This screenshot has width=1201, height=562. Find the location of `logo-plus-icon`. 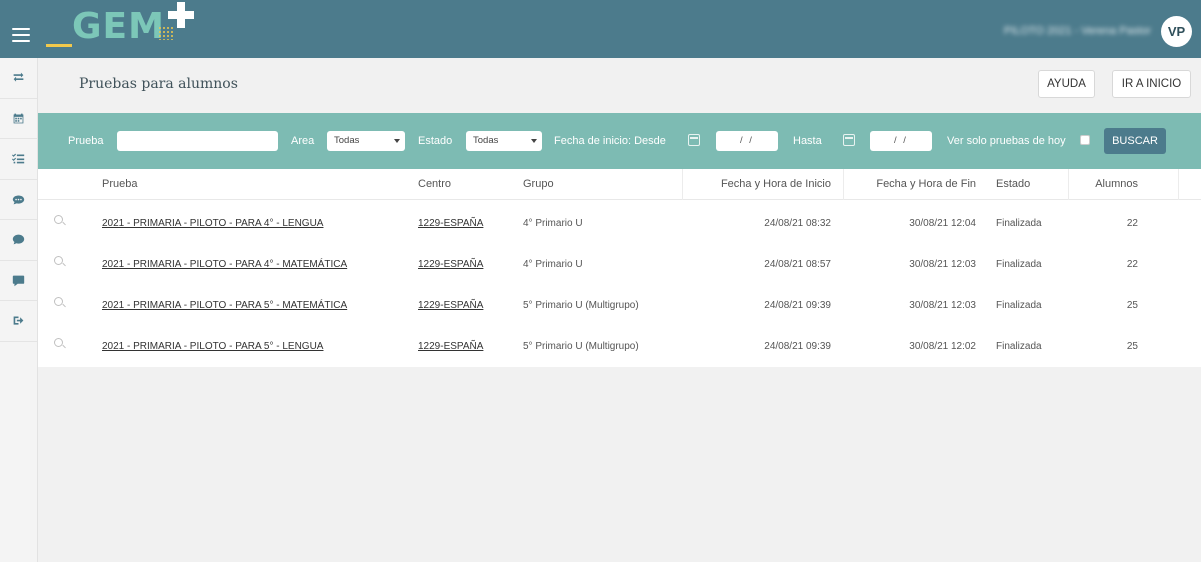

logo-plus-icon is located at coordinates (181, 15).